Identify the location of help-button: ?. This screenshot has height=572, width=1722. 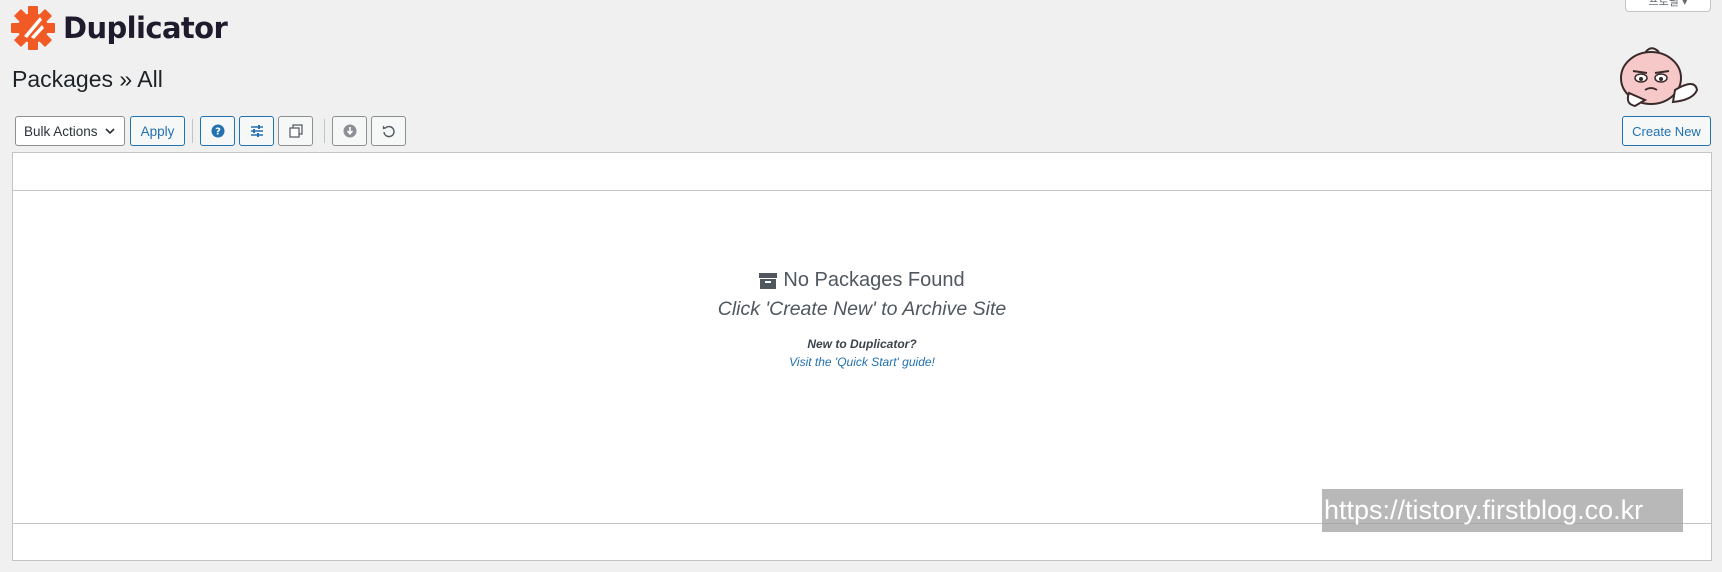
(217, 131).